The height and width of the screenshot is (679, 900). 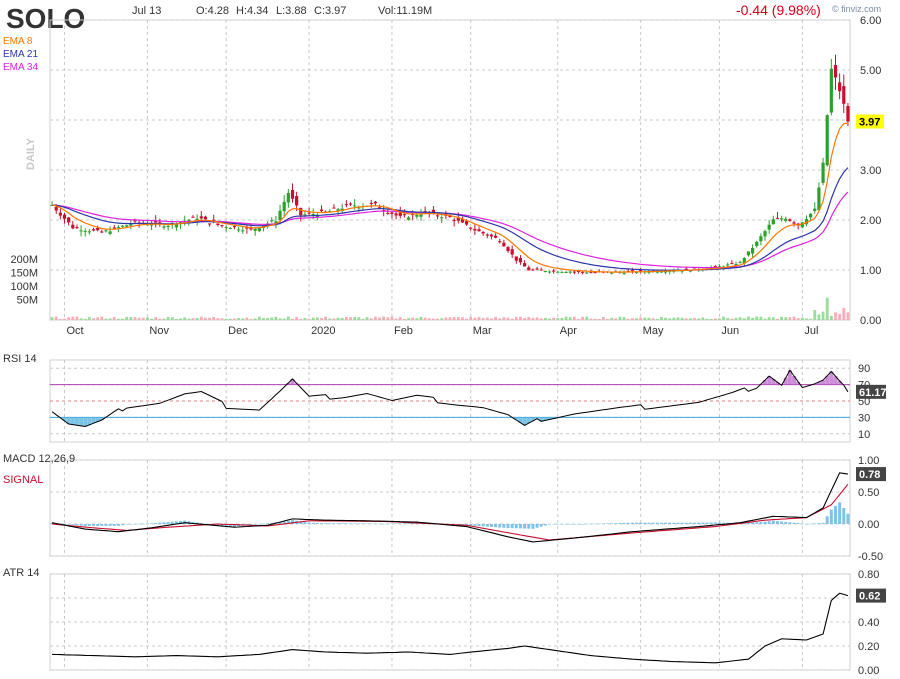 I want to click on ticker-symbol: SOLO, so click(x=45, y=18).